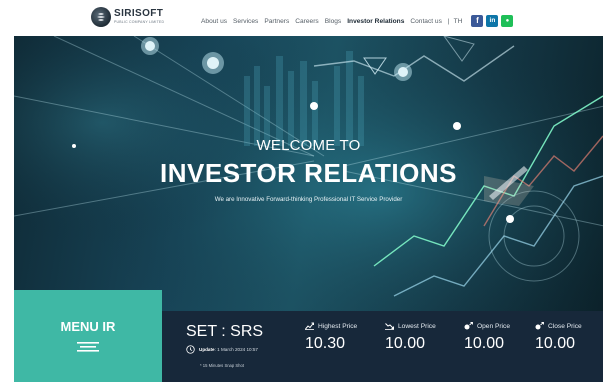  Describe the element at coordinates (375, 21) in the screenshot. I see `nav-item-investor-relations: Investor Relations` at that location.